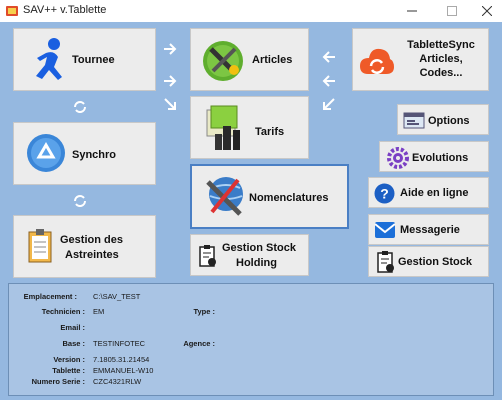 Image resolution: width=502 pixels, height=400 pixels. I want to click on stock-holding-label-1: Gestion Stock, so click(259, 248).